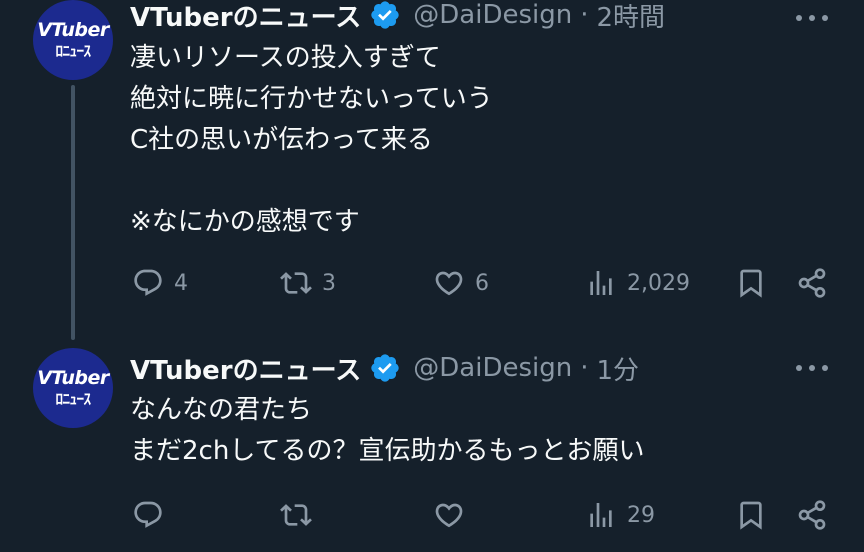  Describe the element at coordinates (432, 283) in the screenshot. I see `action-bar: 4 3 6 2,029` at that location.